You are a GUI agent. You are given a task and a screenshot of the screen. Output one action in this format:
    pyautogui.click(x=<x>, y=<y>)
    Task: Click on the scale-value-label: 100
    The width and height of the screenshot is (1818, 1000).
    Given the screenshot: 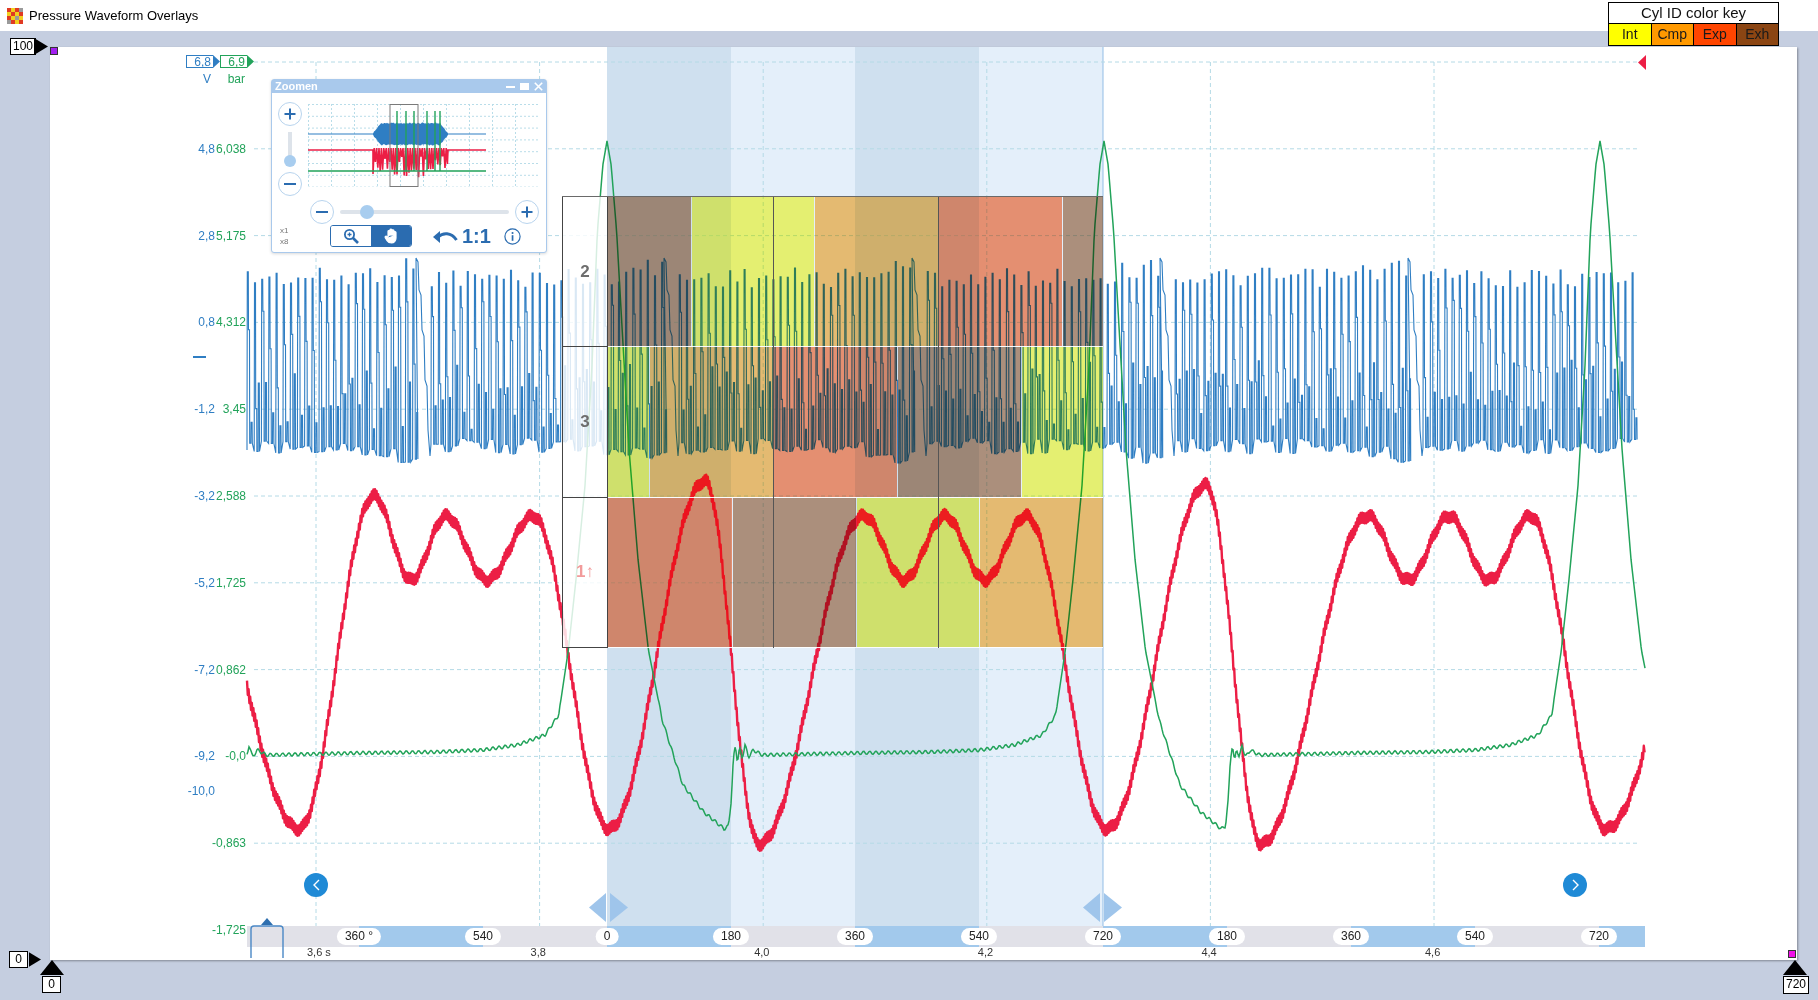 What is the action you would take?
    pyautogui.click(x=23, y=46)
    